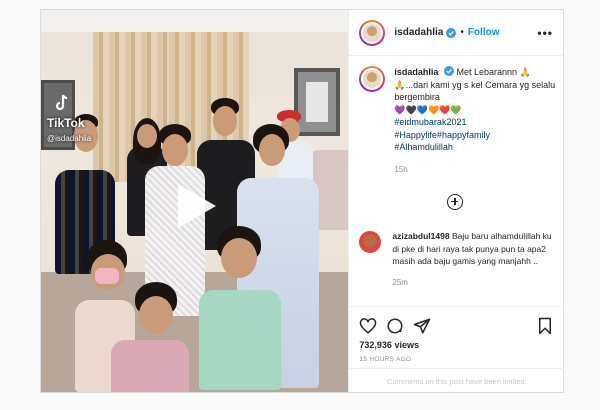 The height and width of the screenshot is (410, 600). Describe the element at coordinates (545, 326) in the screenshot. I see `bookmark-icon` at that location.